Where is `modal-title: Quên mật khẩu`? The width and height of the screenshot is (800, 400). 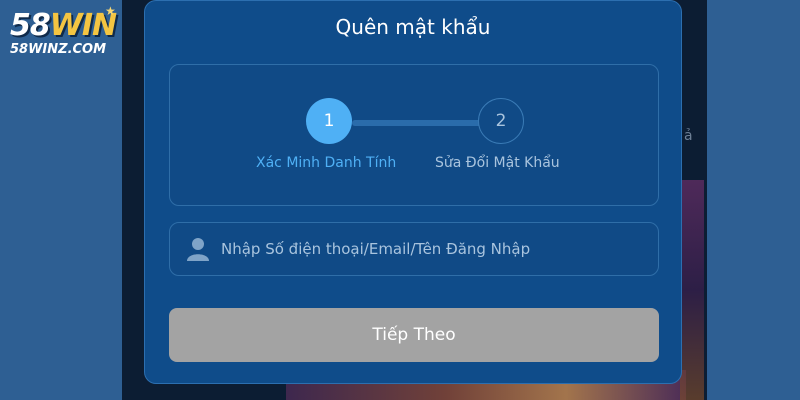 modal-title: Quên mật khẩu is located at coordinates (413, 27).